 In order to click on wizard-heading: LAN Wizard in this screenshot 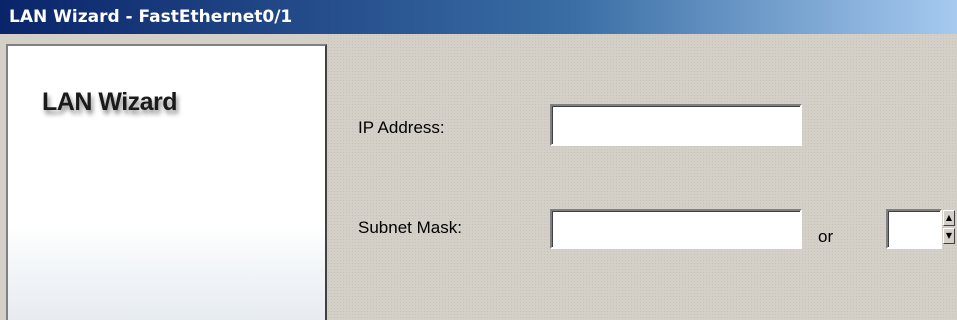, I will do `click(110, 102)`.